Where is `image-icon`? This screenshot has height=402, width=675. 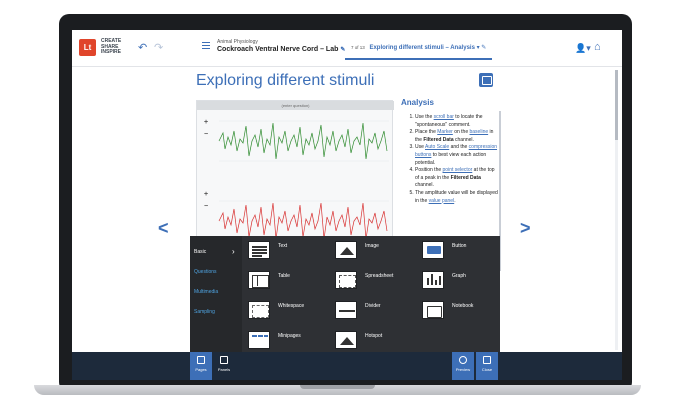 image-icon is located at coordinates (346, 250).